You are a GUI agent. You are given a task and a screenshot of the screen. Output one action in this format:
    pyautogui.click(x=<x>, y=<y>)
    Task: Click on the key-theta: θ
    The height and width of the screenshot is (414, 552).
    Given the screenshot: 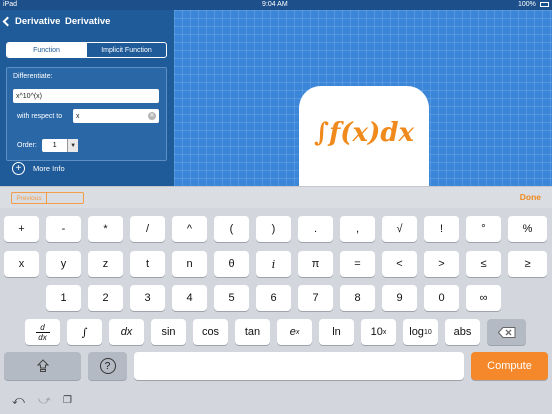 What is the action you would take?
    pyautogui.click(x=231, y=264)
    